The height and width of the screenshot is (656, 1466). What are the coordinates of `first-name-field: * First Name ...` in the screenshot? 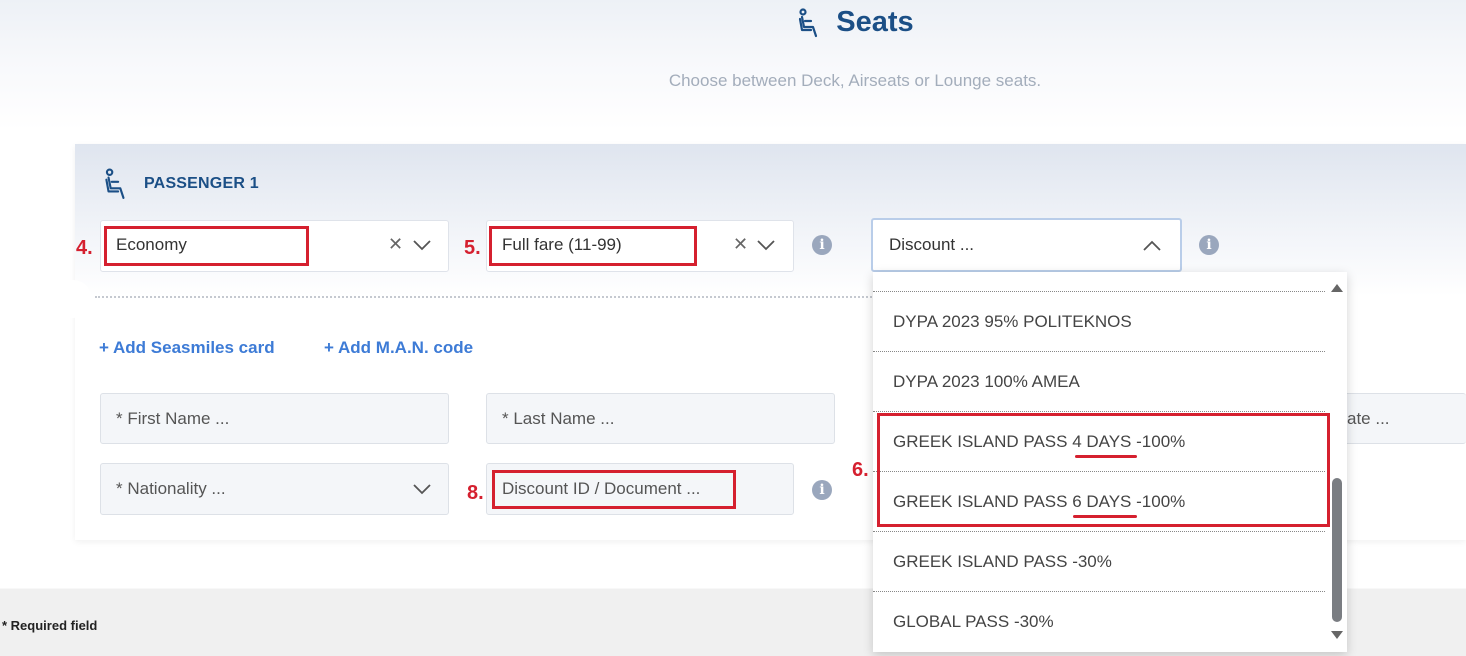 It's located at (274, 418).